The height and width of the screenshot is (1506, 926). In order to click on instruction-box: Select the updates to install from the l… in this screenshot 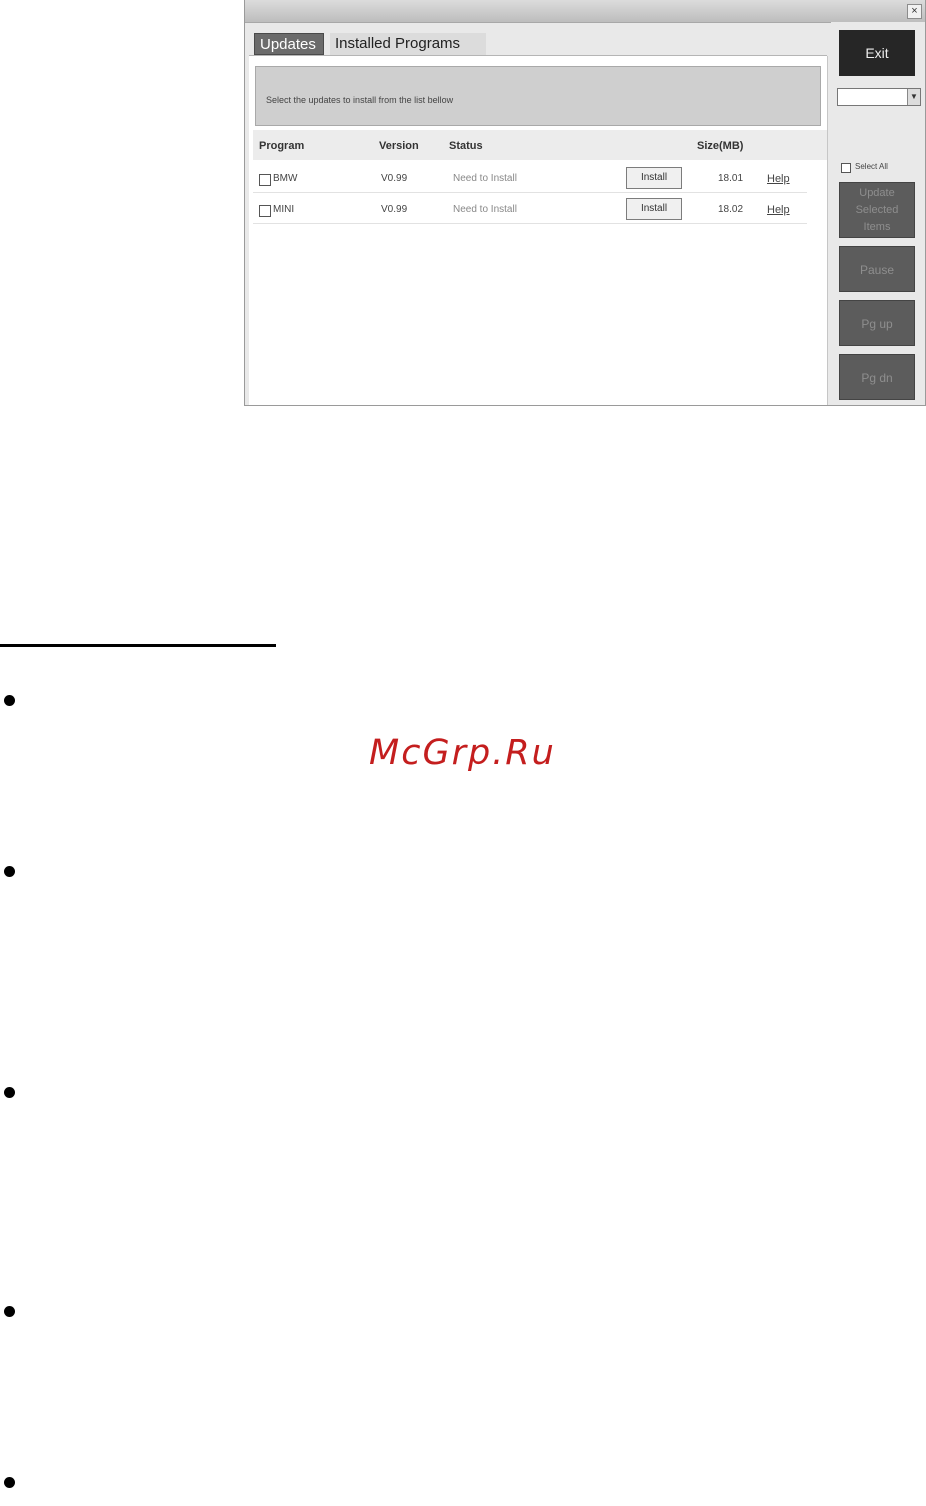, I will do `click(538, 96)`.